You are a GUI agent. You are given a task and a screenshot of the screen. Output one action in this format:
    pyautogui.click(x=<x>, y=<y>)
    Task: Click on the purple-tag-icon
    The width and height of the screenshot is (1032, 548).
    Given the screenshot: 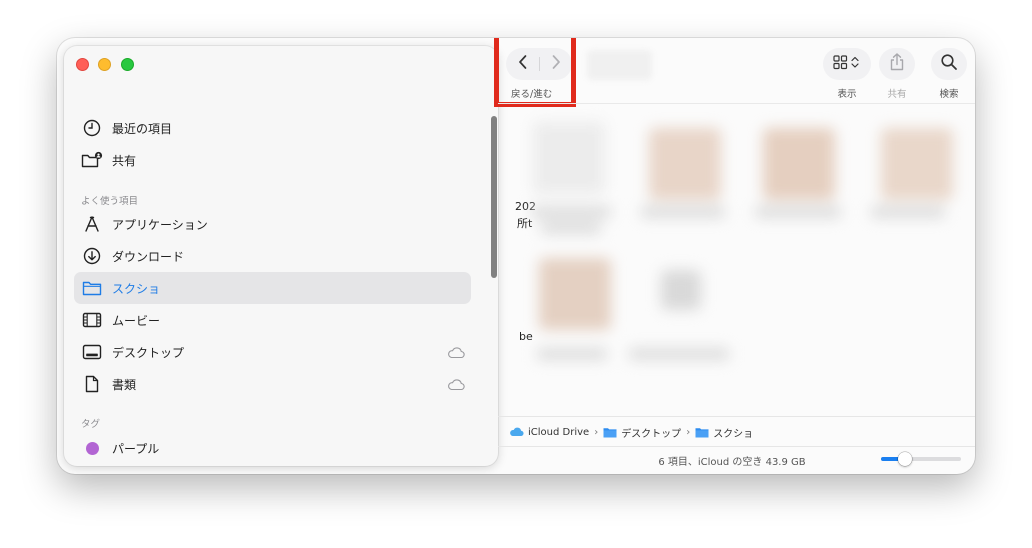 What is the action you would take?
    pyautogui.click(x=92, y=448)
    